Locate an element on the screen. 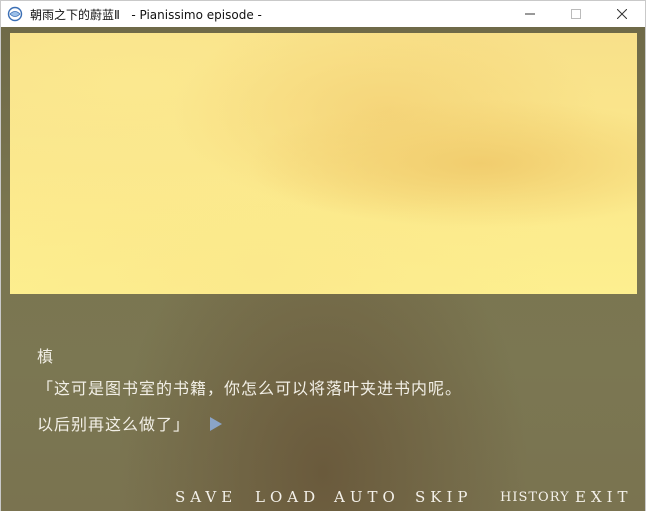 The width and height of the screenshot is (646, 511). save-button: SAVE is located at coordinates (206, 498).